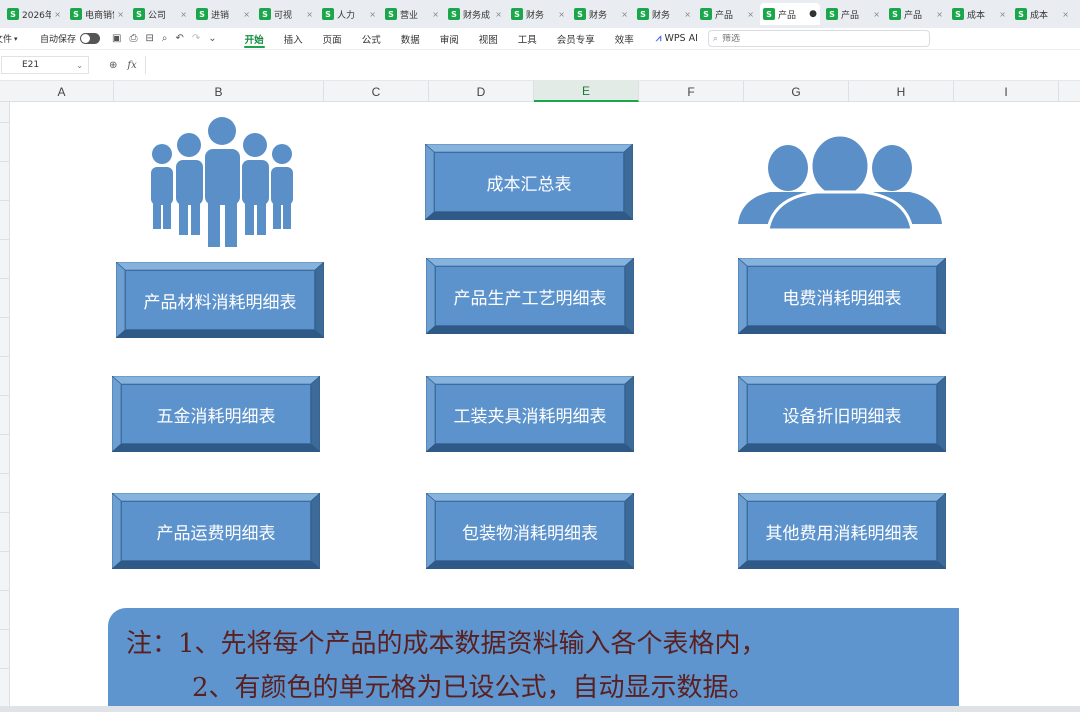  I want to click on workbook-tab: S电商销售×, so click(97, 14).